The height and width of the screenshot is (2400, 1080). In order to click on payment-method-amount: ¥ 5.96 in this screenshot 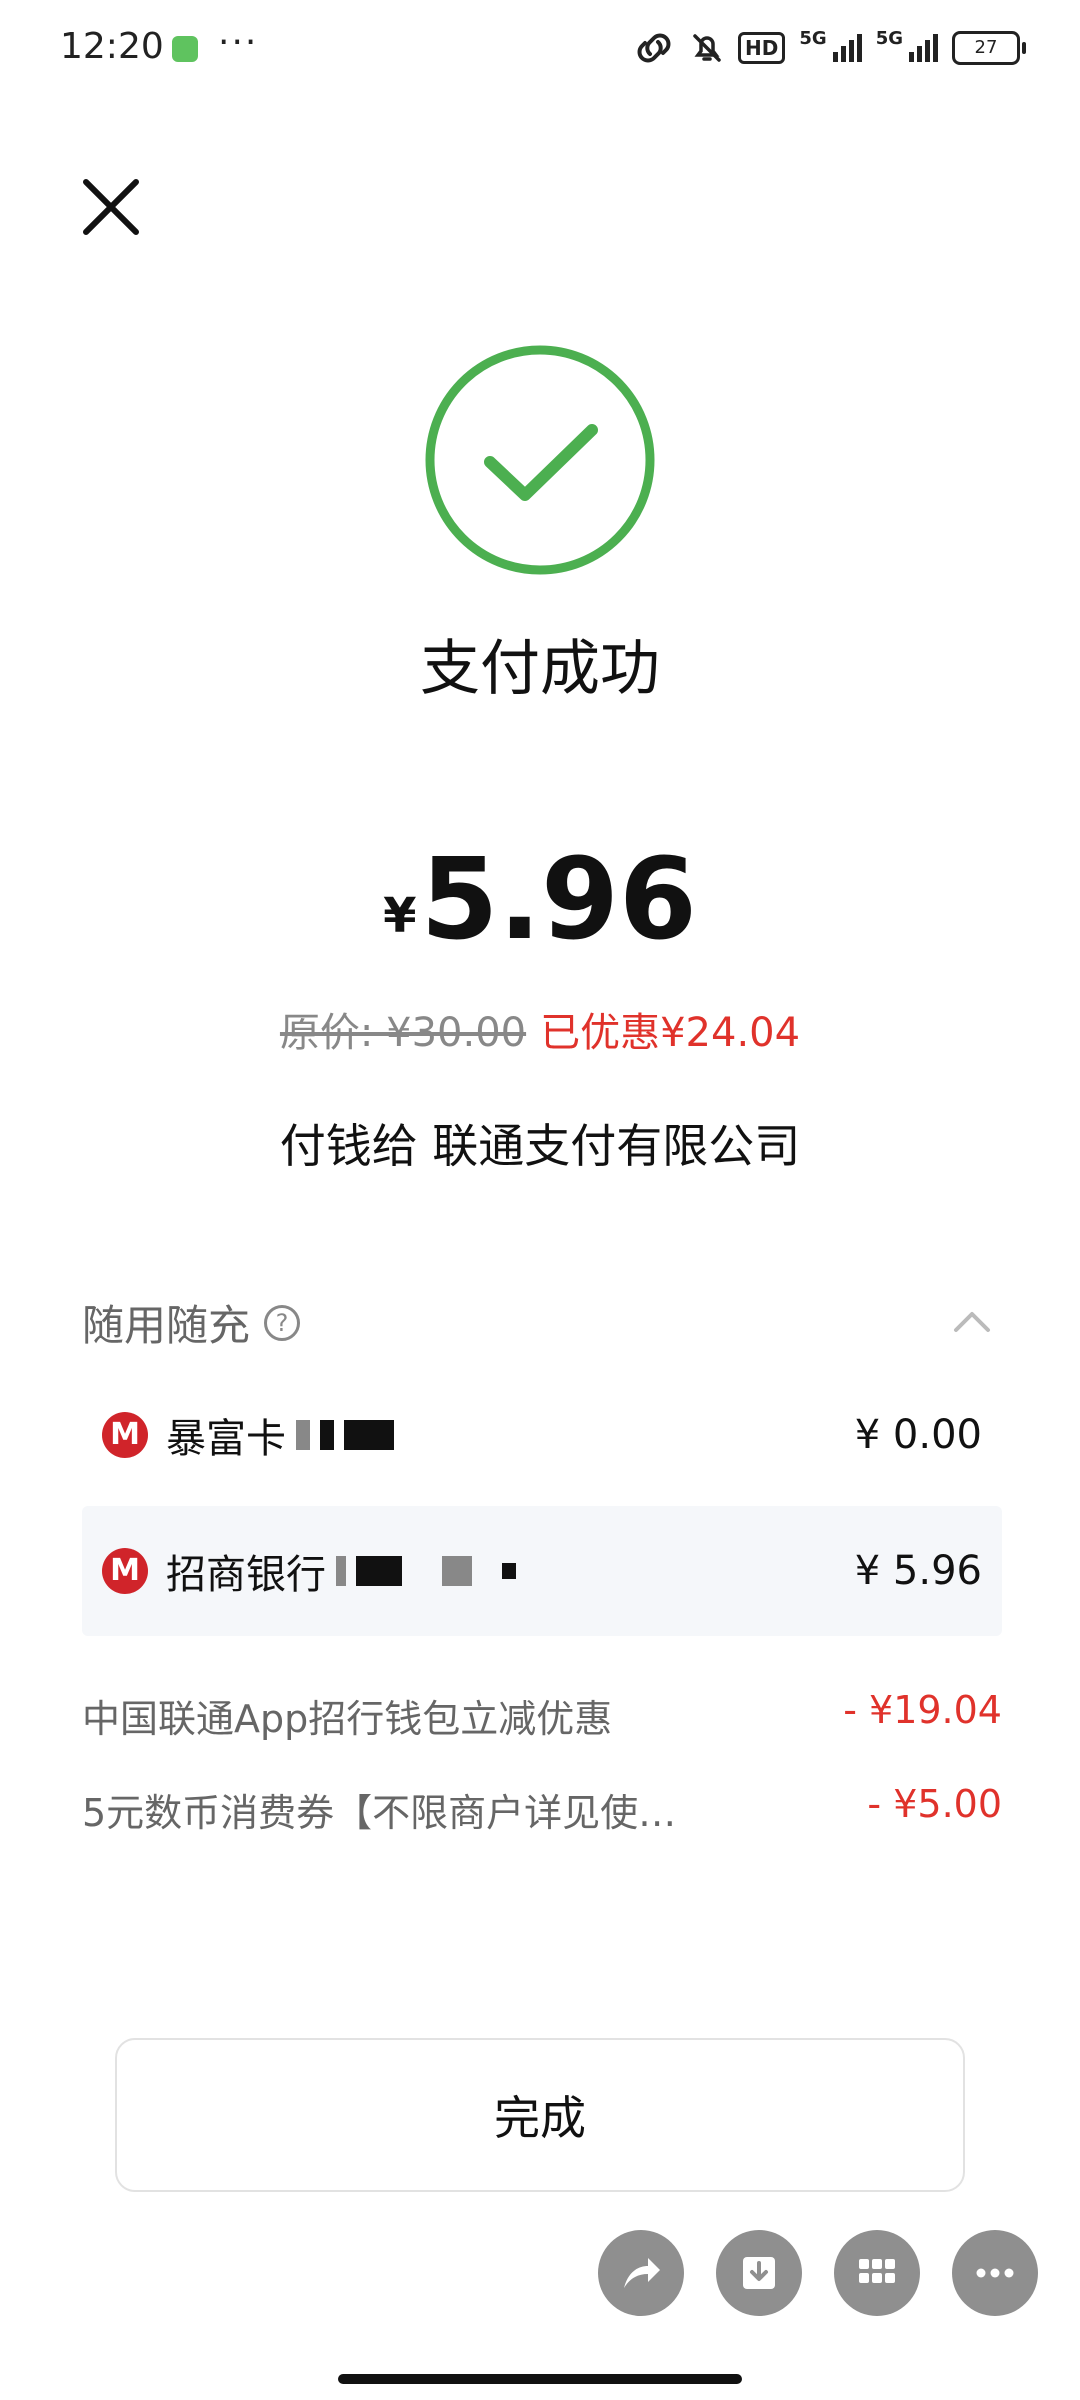, I will do `click(918, 1571)`.